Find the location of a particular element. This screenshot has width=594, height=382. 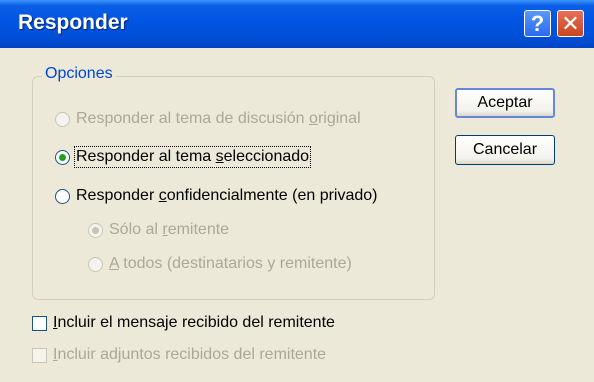

checkbox-include-attachments: Incluir adjuntos recibidos del remitente is located at coordinates (179, 355).